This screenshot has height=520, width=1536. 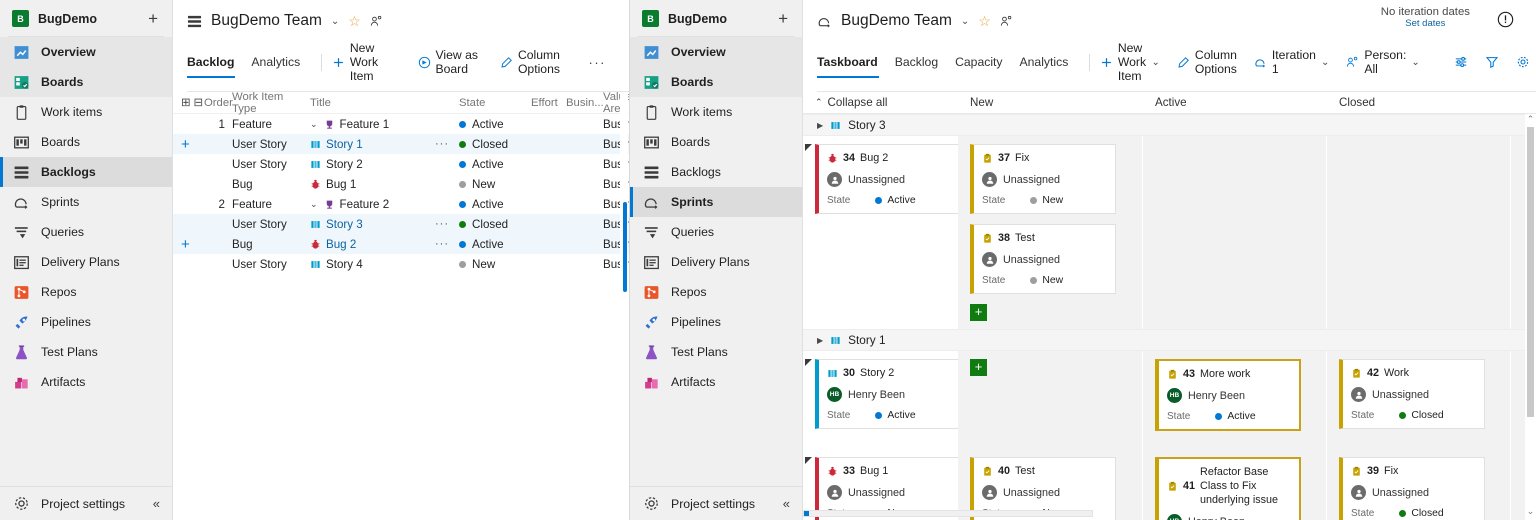 What do you see at coordinates (625, 247) in the screenshot?
I see `backlog-scroll-thumb` at bounding box center [625, 247].